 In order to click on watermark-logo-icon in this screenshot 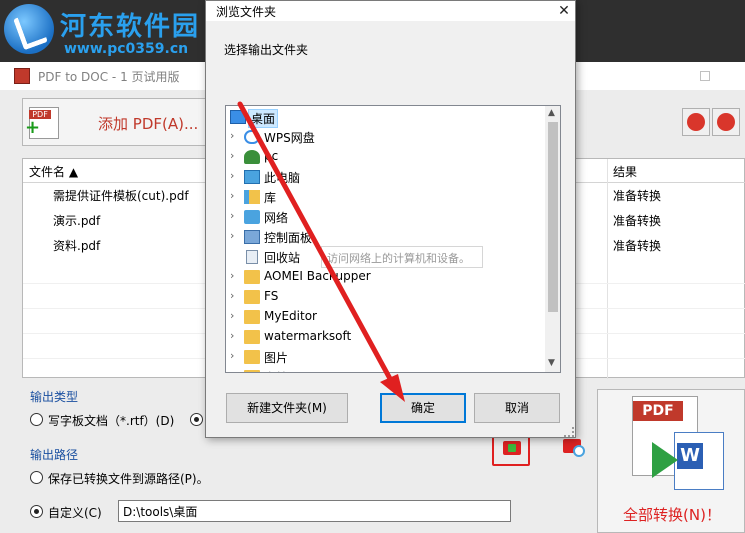, I will do `click(29, 29)`.